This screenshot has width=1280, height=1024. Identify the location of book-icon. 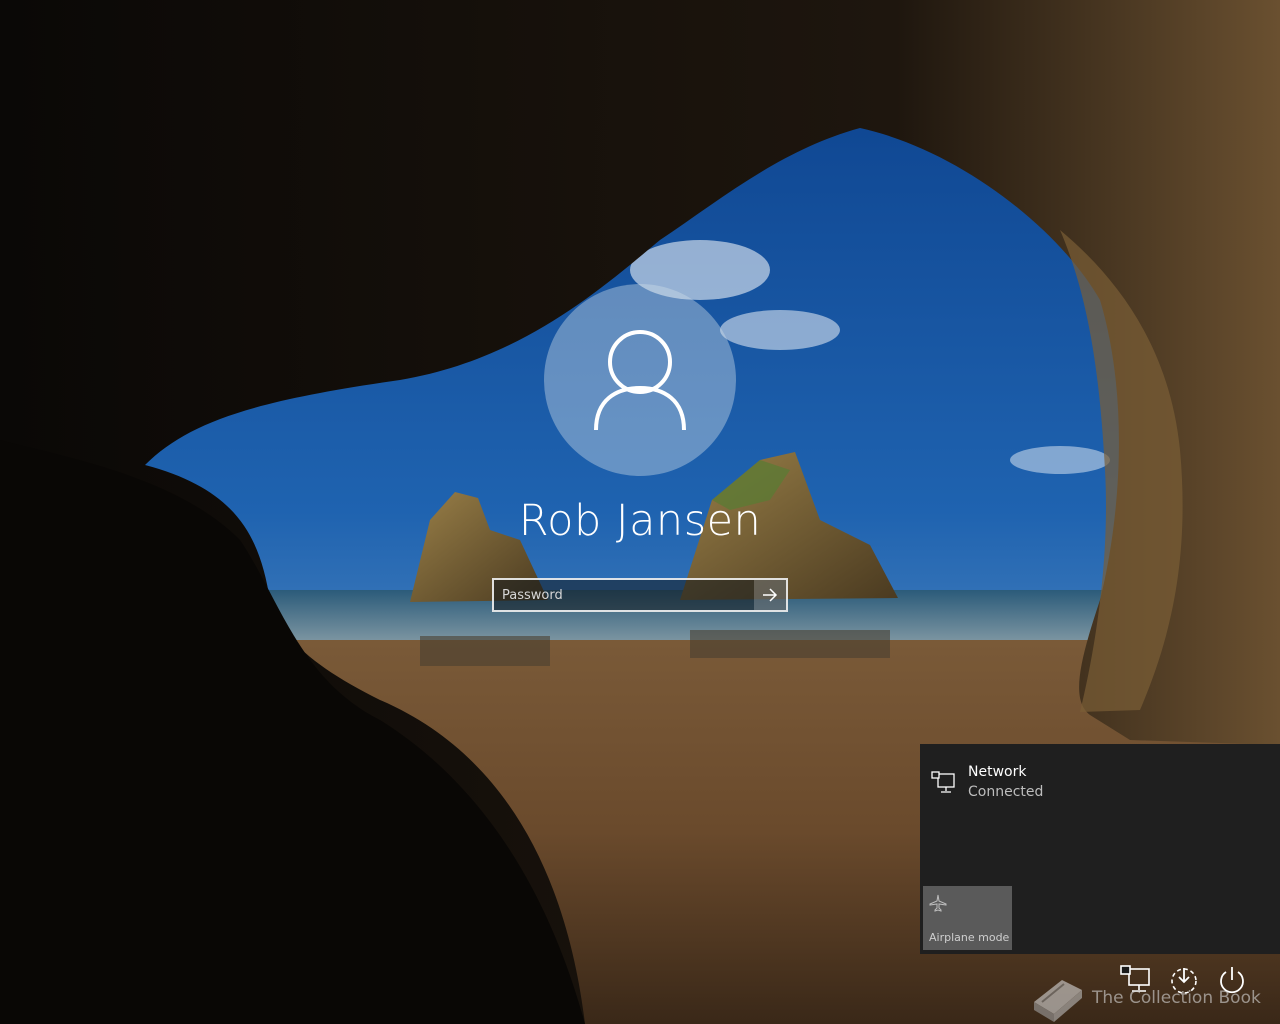
(1058, 1001).